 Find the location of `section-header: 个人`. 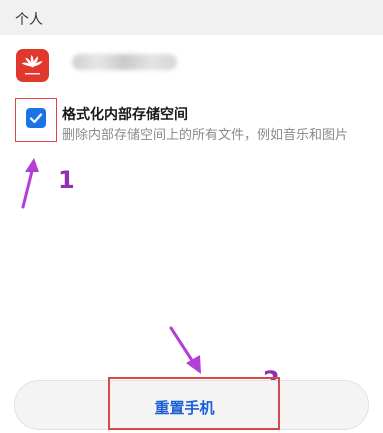

section-header: 个人 is located at coordinates (191, 17).